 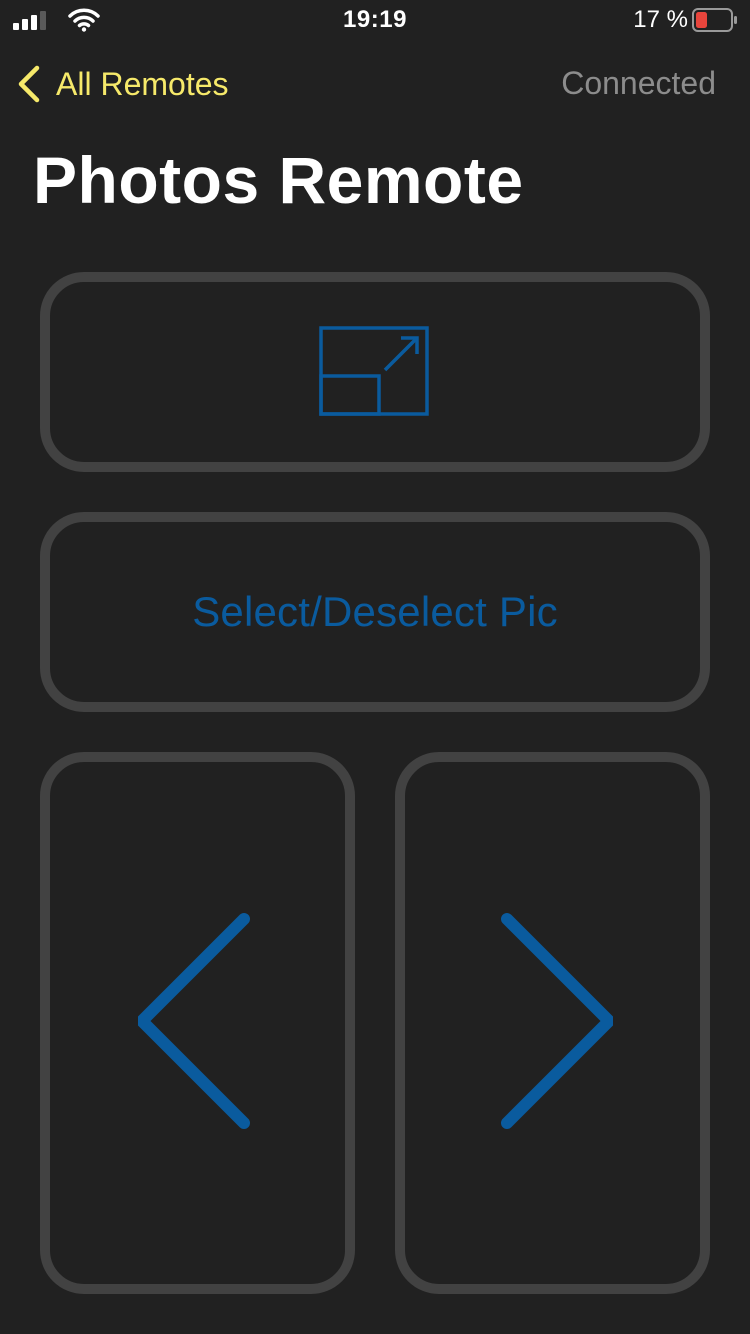 What do you see at coordinates (142, 83) in the screenshot?
I see `back-button-label: All Remotes` at bounding box center [142, 83].